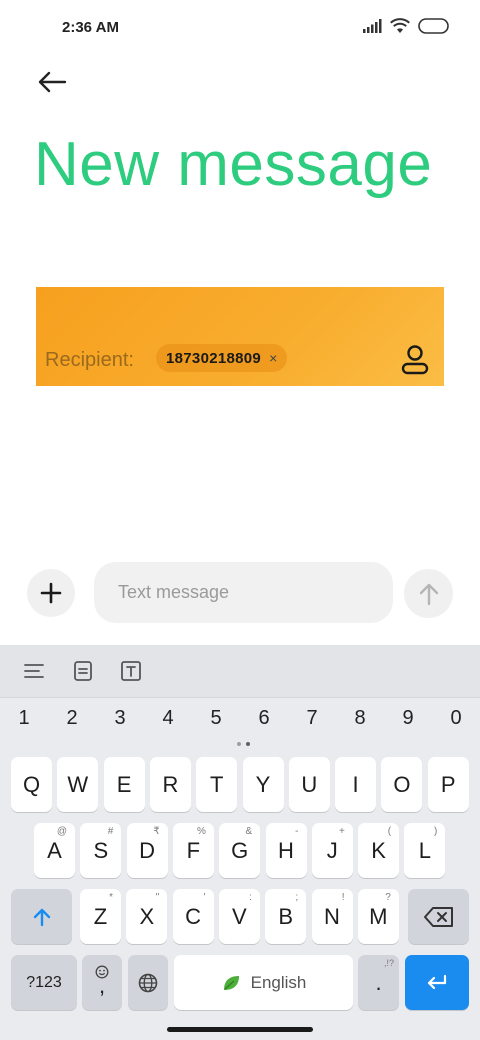  Describe the element at coordinates (341, 831) in the screenshot. I see `key-hint: +` at that location.